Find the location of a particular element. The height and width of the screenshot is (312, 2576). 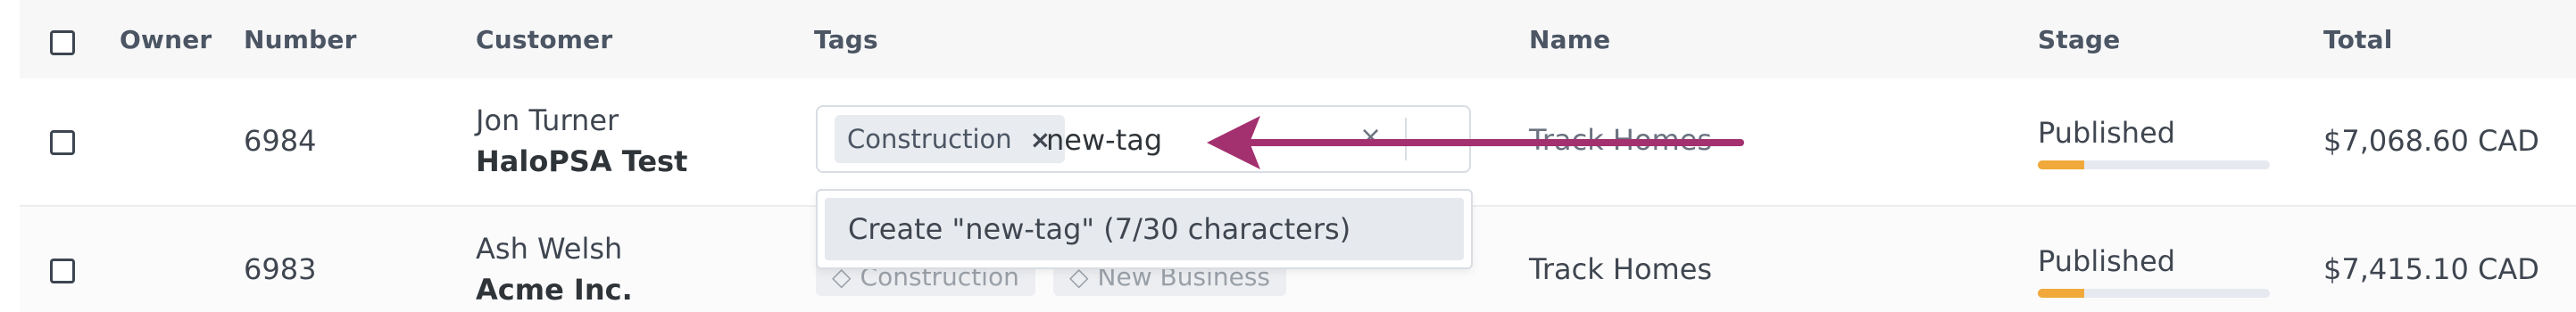

tag-chip-label: Construction is located at coordinates (929, 139).